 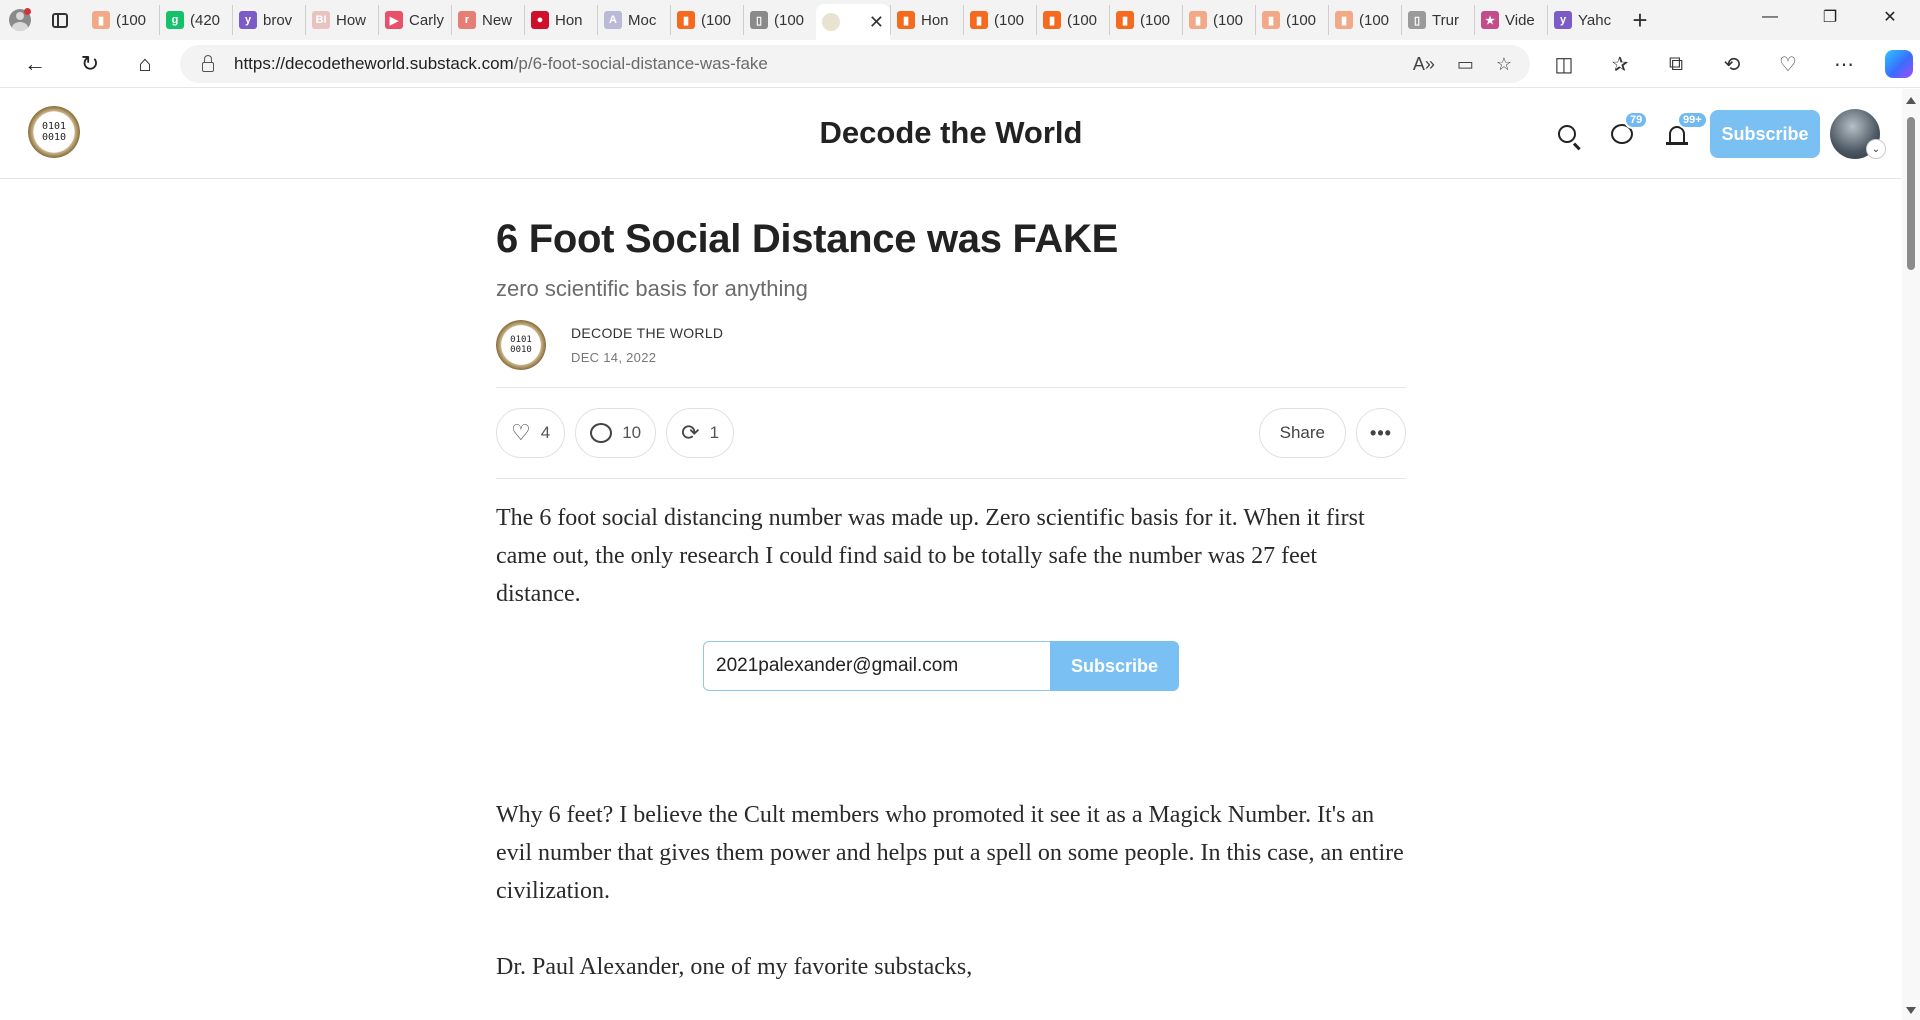 What do you see at coordinates (1302, 433) in the screenshot?
I see `share-button: Share` at bounding box center [1302, 433].